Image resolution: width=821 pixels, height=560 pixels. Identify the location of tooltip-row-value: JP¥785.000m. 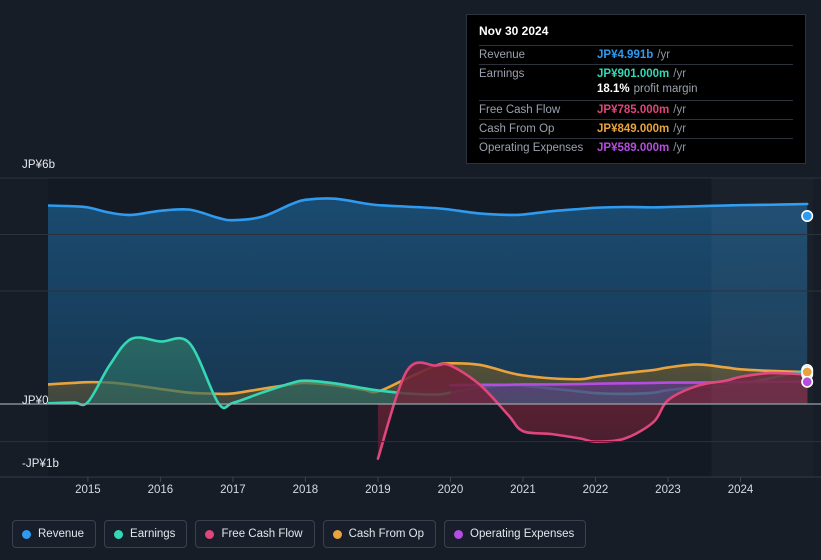
(633, 110).